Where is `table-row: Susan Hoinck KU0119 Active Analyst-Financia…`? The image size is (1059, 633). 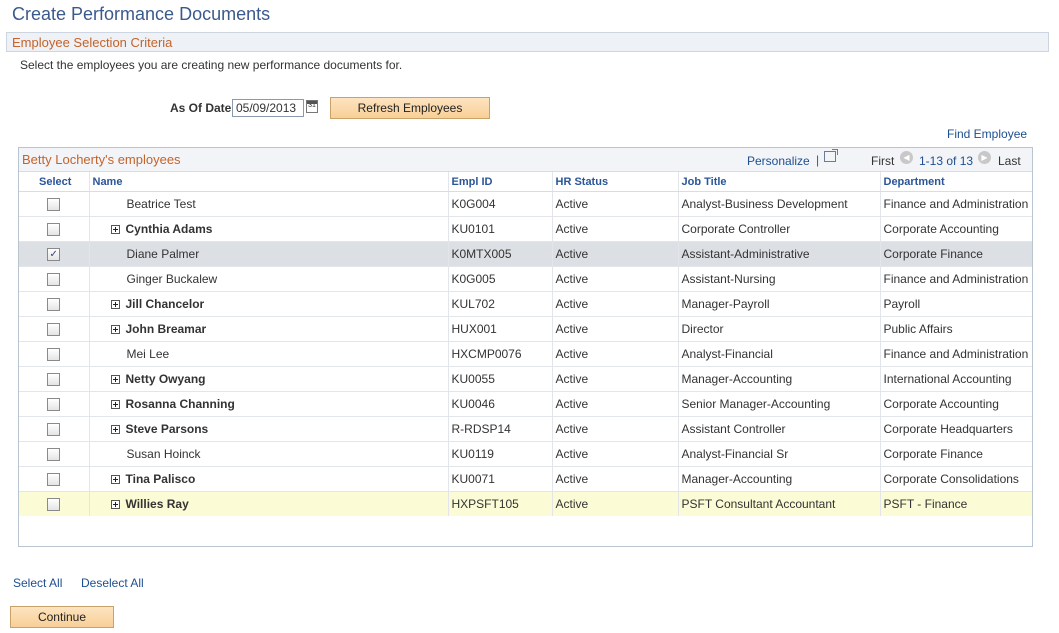 table-row: Susan Hoinck KU0119 Active Analyst-Financia… is located at coordinates (525, 454).